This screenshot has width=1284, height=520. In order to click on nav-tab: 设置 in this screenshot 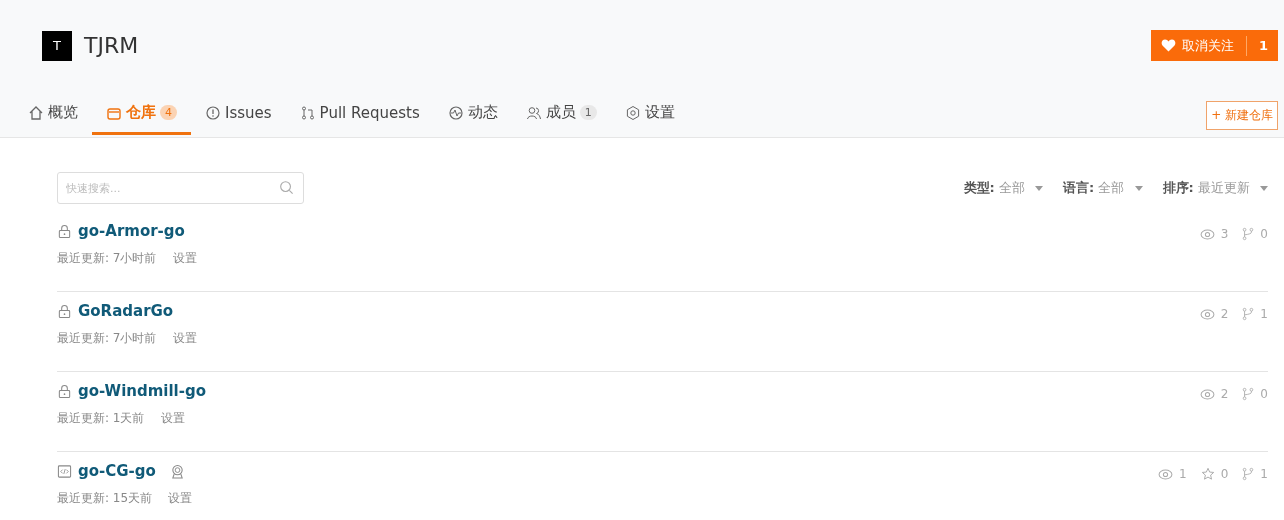, I will do `click(649, 115)`.